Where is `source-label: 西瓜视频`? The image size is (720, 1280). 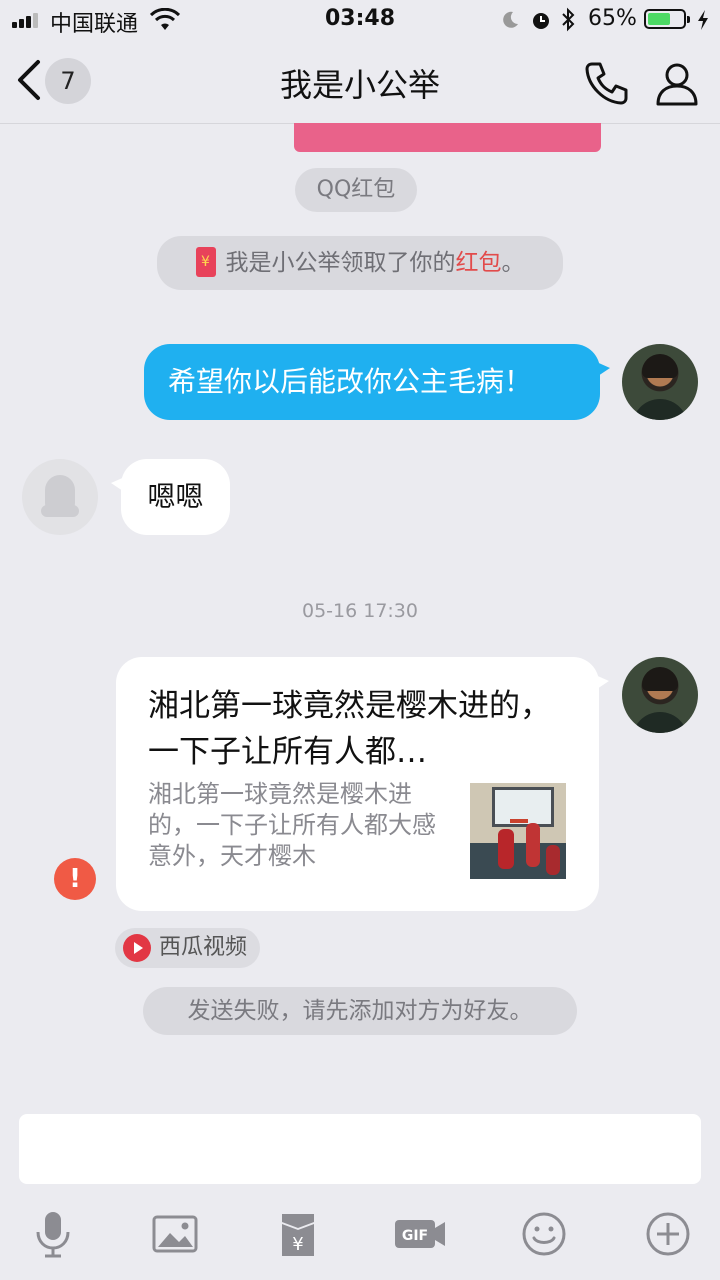 source-label: 西瓜视频 is located at coordinates (203, 947).